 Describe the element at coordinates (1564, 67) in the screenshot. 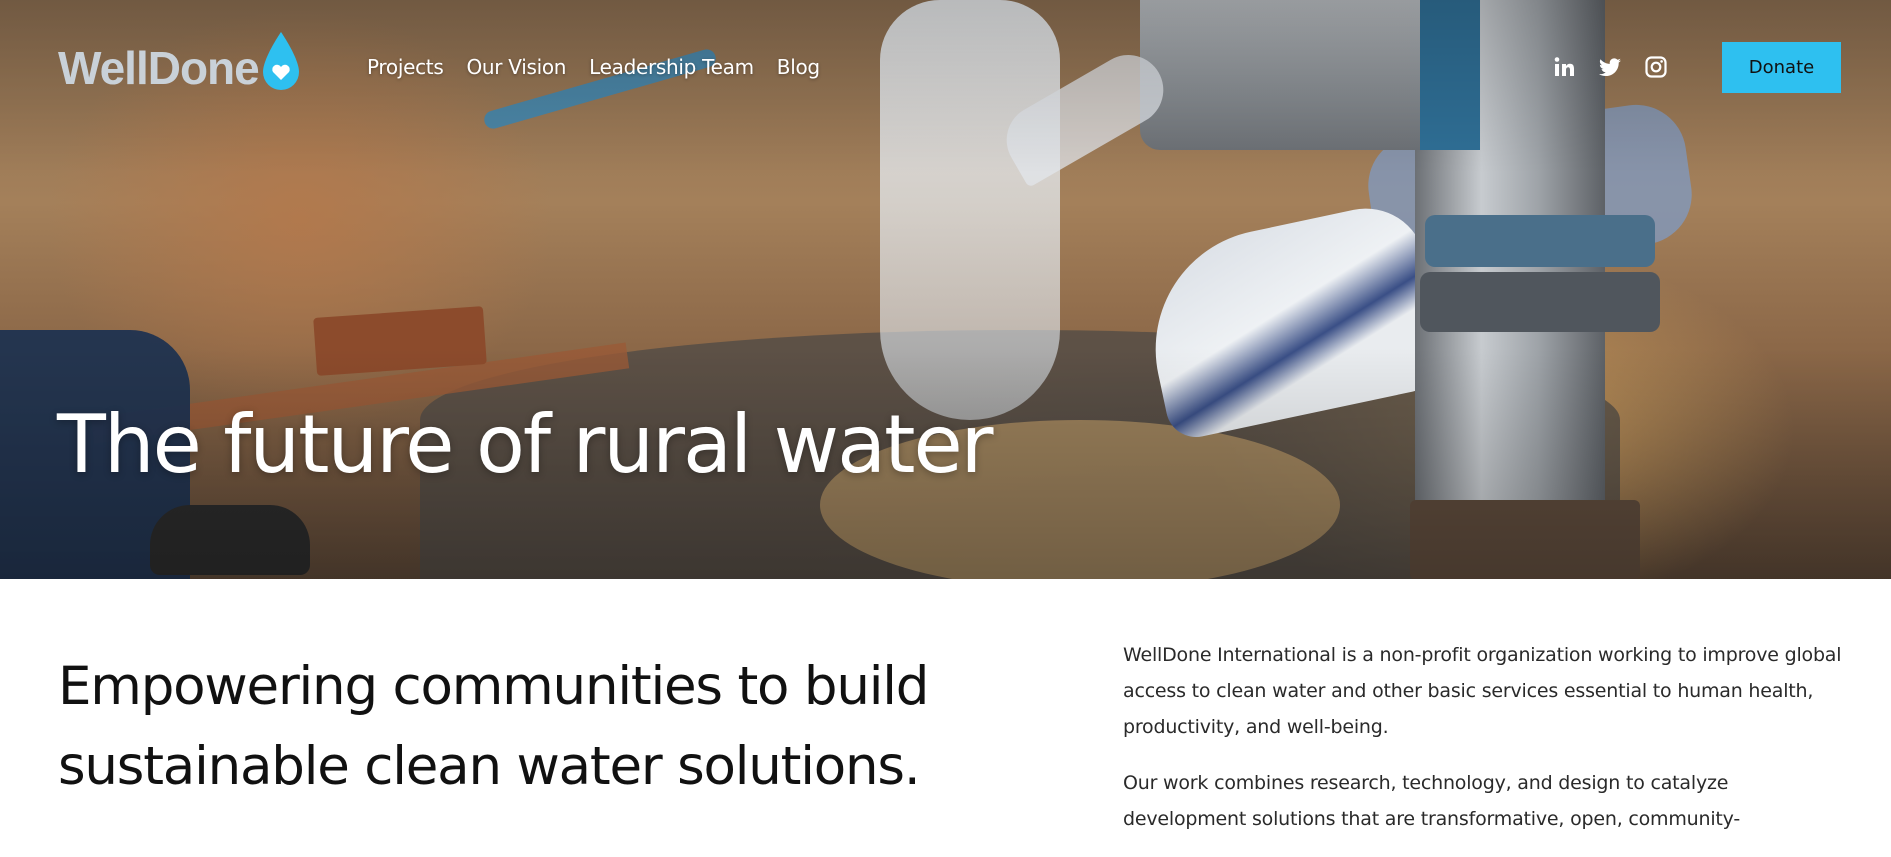

I see `linkedin-icon` at that location.